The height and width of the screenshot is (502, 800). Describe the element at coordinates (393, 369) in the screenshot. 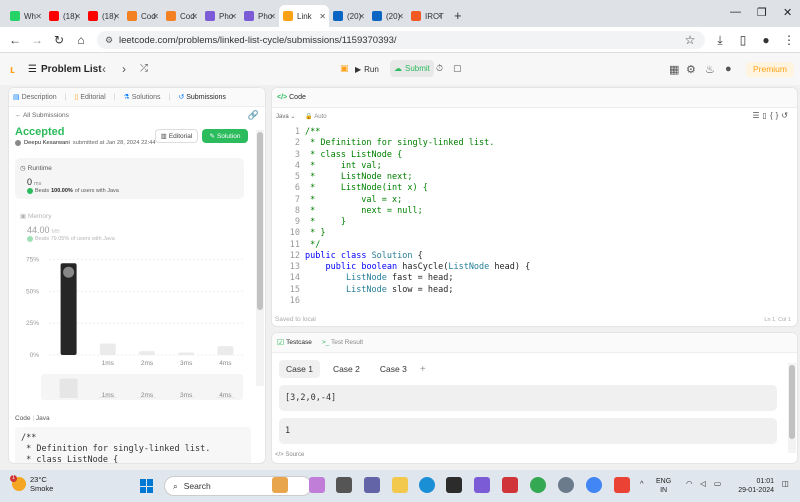

I see `case-tab-3: Case 3` at that location.